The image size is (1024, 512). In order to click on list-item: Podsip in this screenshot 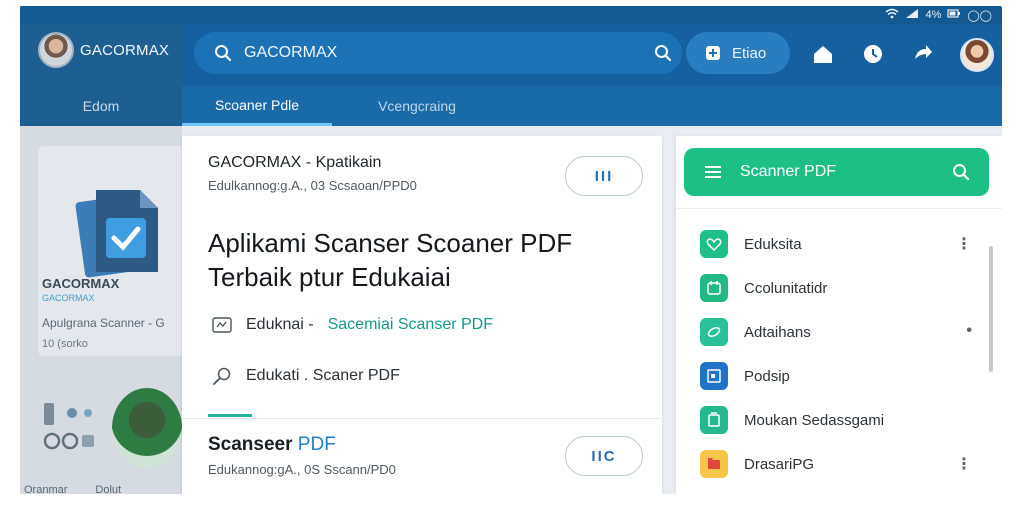, I will do `click(845, 376)`.